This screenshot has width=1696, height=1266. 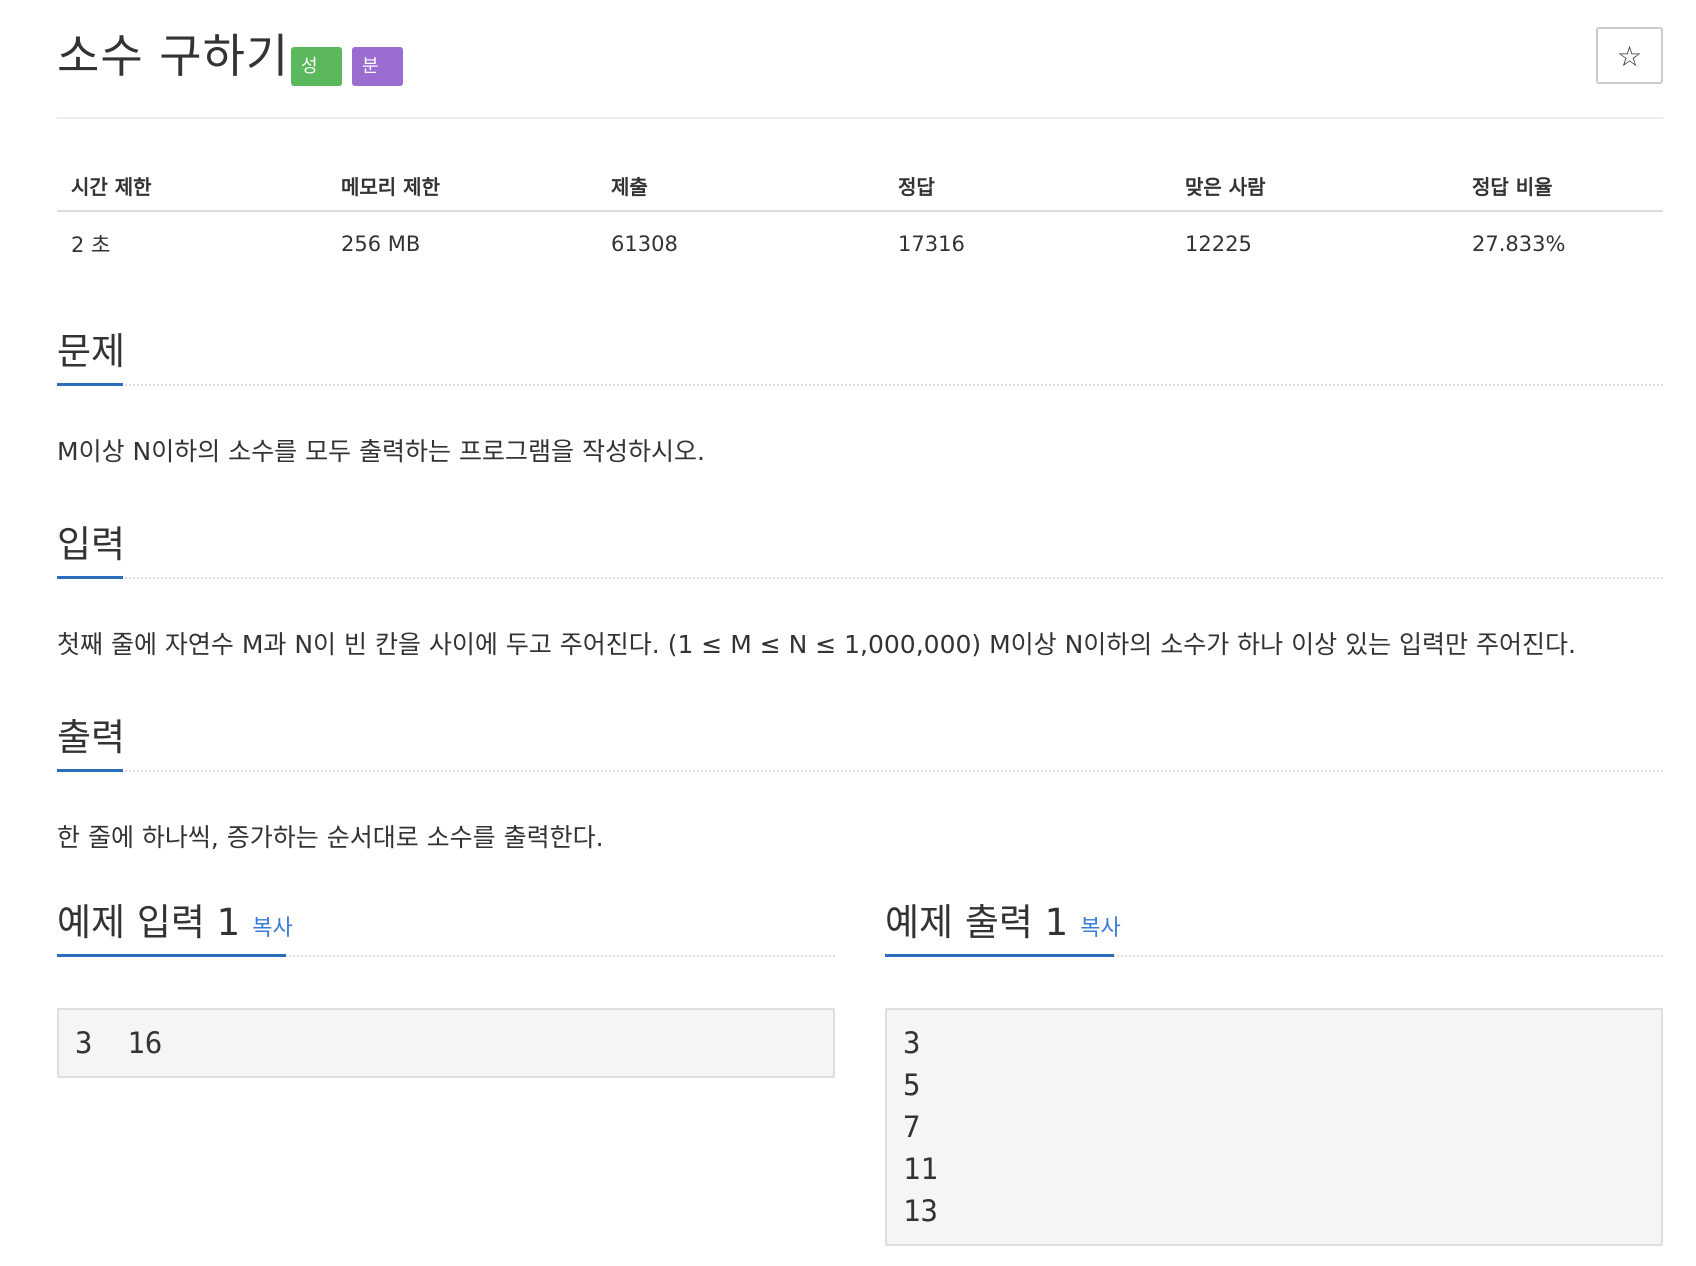 What do you see at coordinates (1274, 1127) in the screenshot?
I see `sample-output-box: 3 5 7 11 13` at bounding box center [1274, 1127].